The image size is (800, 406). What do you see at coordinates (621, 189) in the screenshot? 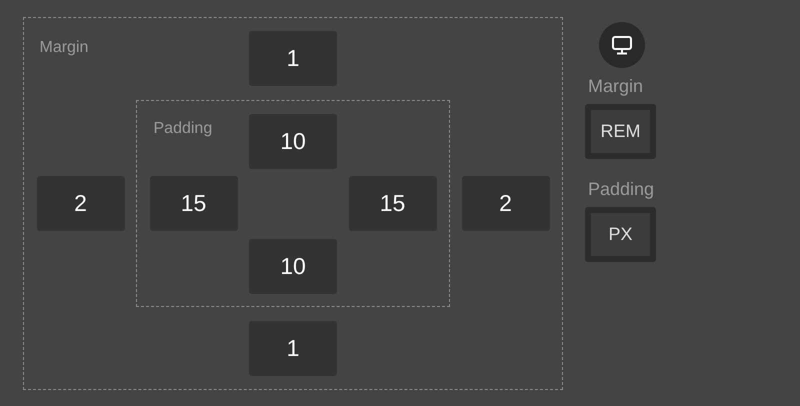
I see `unit-label: Padding` at bounding box center [621, 189].